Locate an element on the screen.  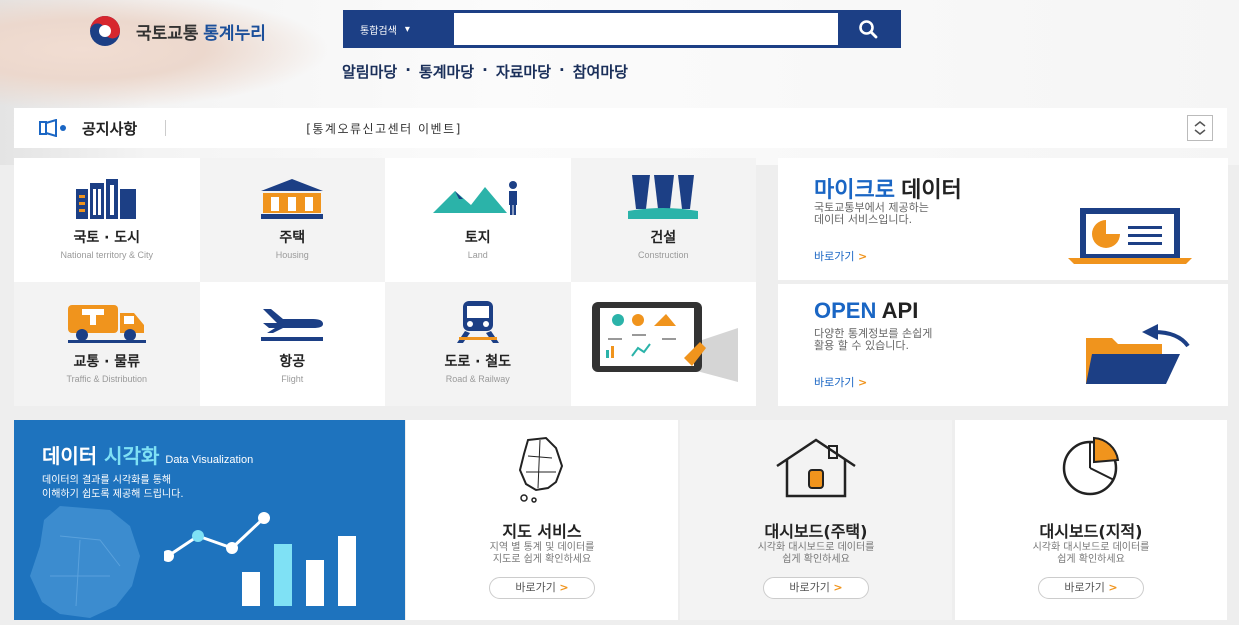
top-navigation: 알림마당 · 통계마당 · 자료마당 · 참여마당 is located at coordinates (485, 71).